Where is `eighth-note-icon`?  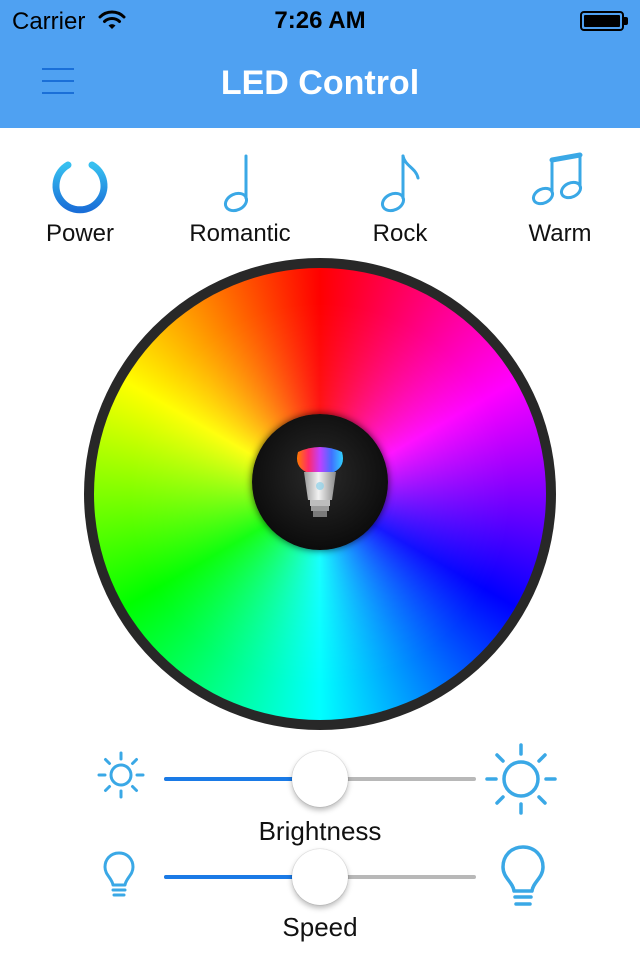
eighth-note-icon is located at coordinates (400, 183).